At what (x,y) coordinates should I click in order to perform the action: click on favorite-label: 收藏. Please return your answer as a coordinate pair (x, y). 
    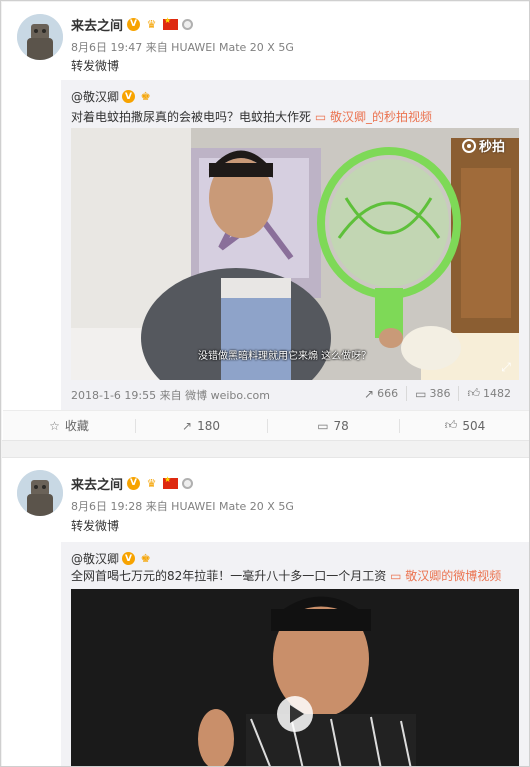
    Looking at the image, I should click on (76, 426).